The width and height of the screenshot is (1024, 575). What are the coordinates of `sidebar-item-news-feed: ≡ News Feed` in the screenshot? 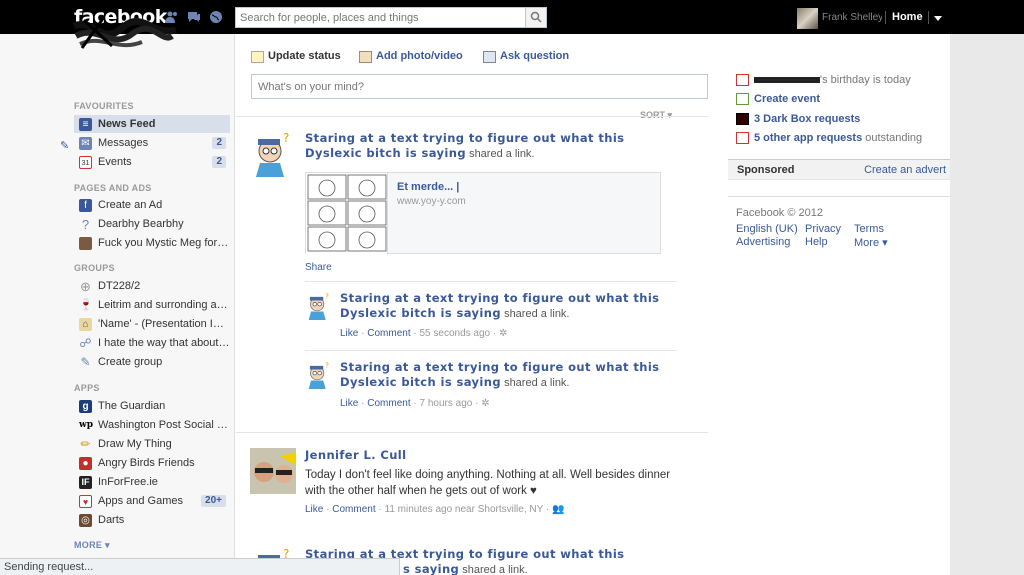 It's located at (152, 124).